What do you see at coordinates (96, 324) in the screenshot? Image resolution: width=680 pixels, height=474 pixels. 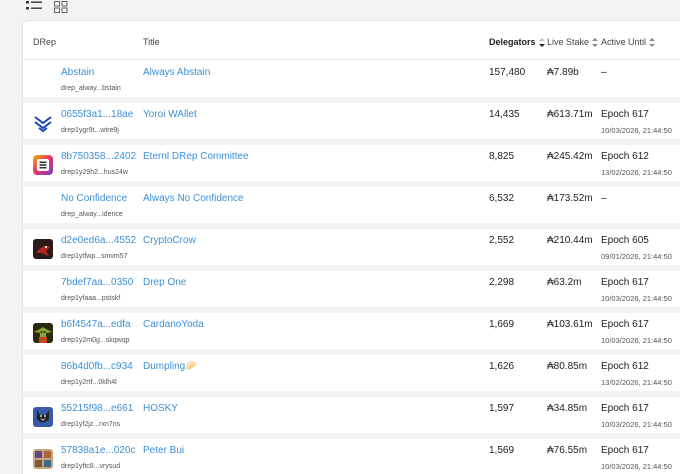 I see `drep-id-link: b6f4547a...edfa` at bounding box center [96, 324].